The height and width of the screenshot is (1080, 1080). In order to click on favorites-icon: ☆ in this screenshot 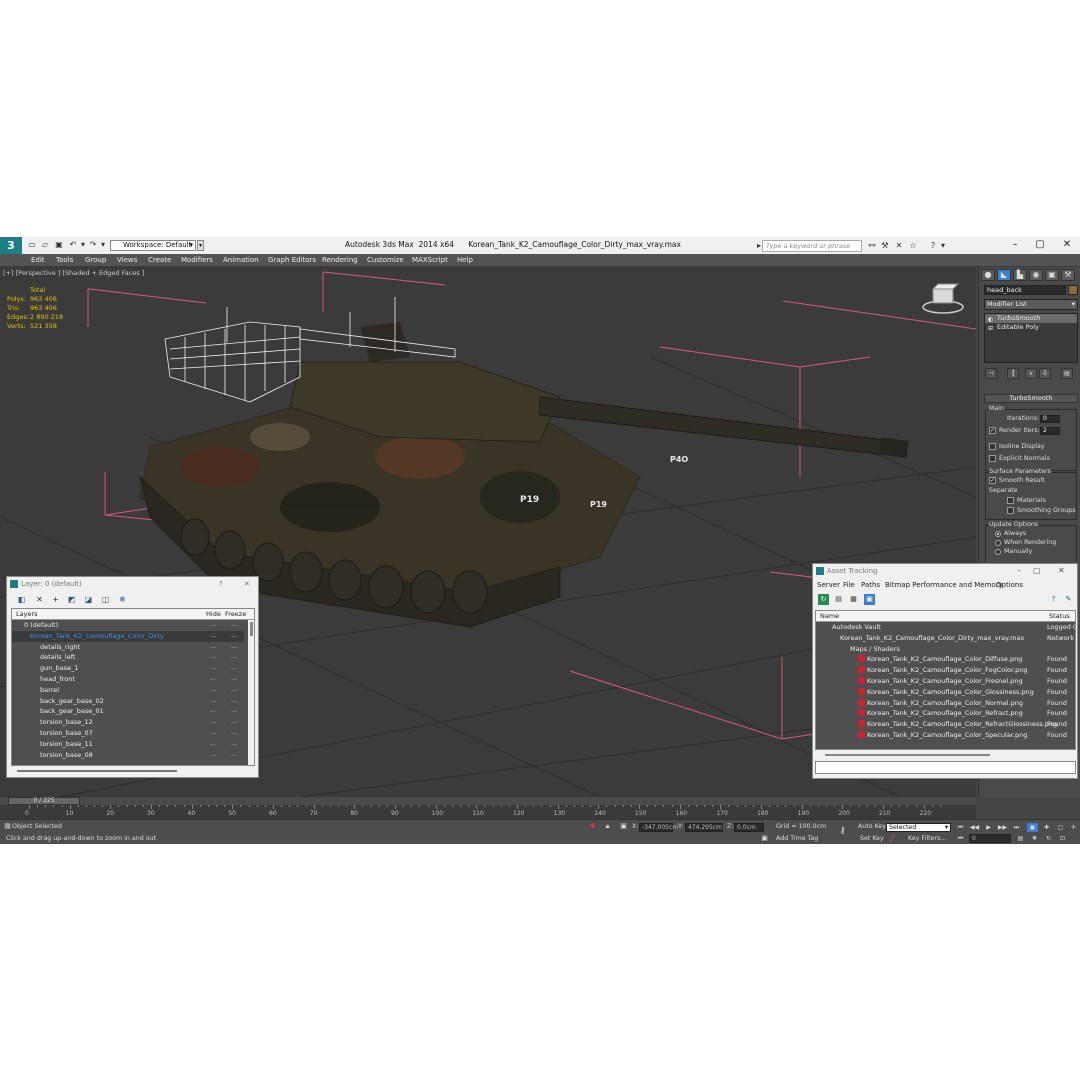, I will do `click(913, 245)`.